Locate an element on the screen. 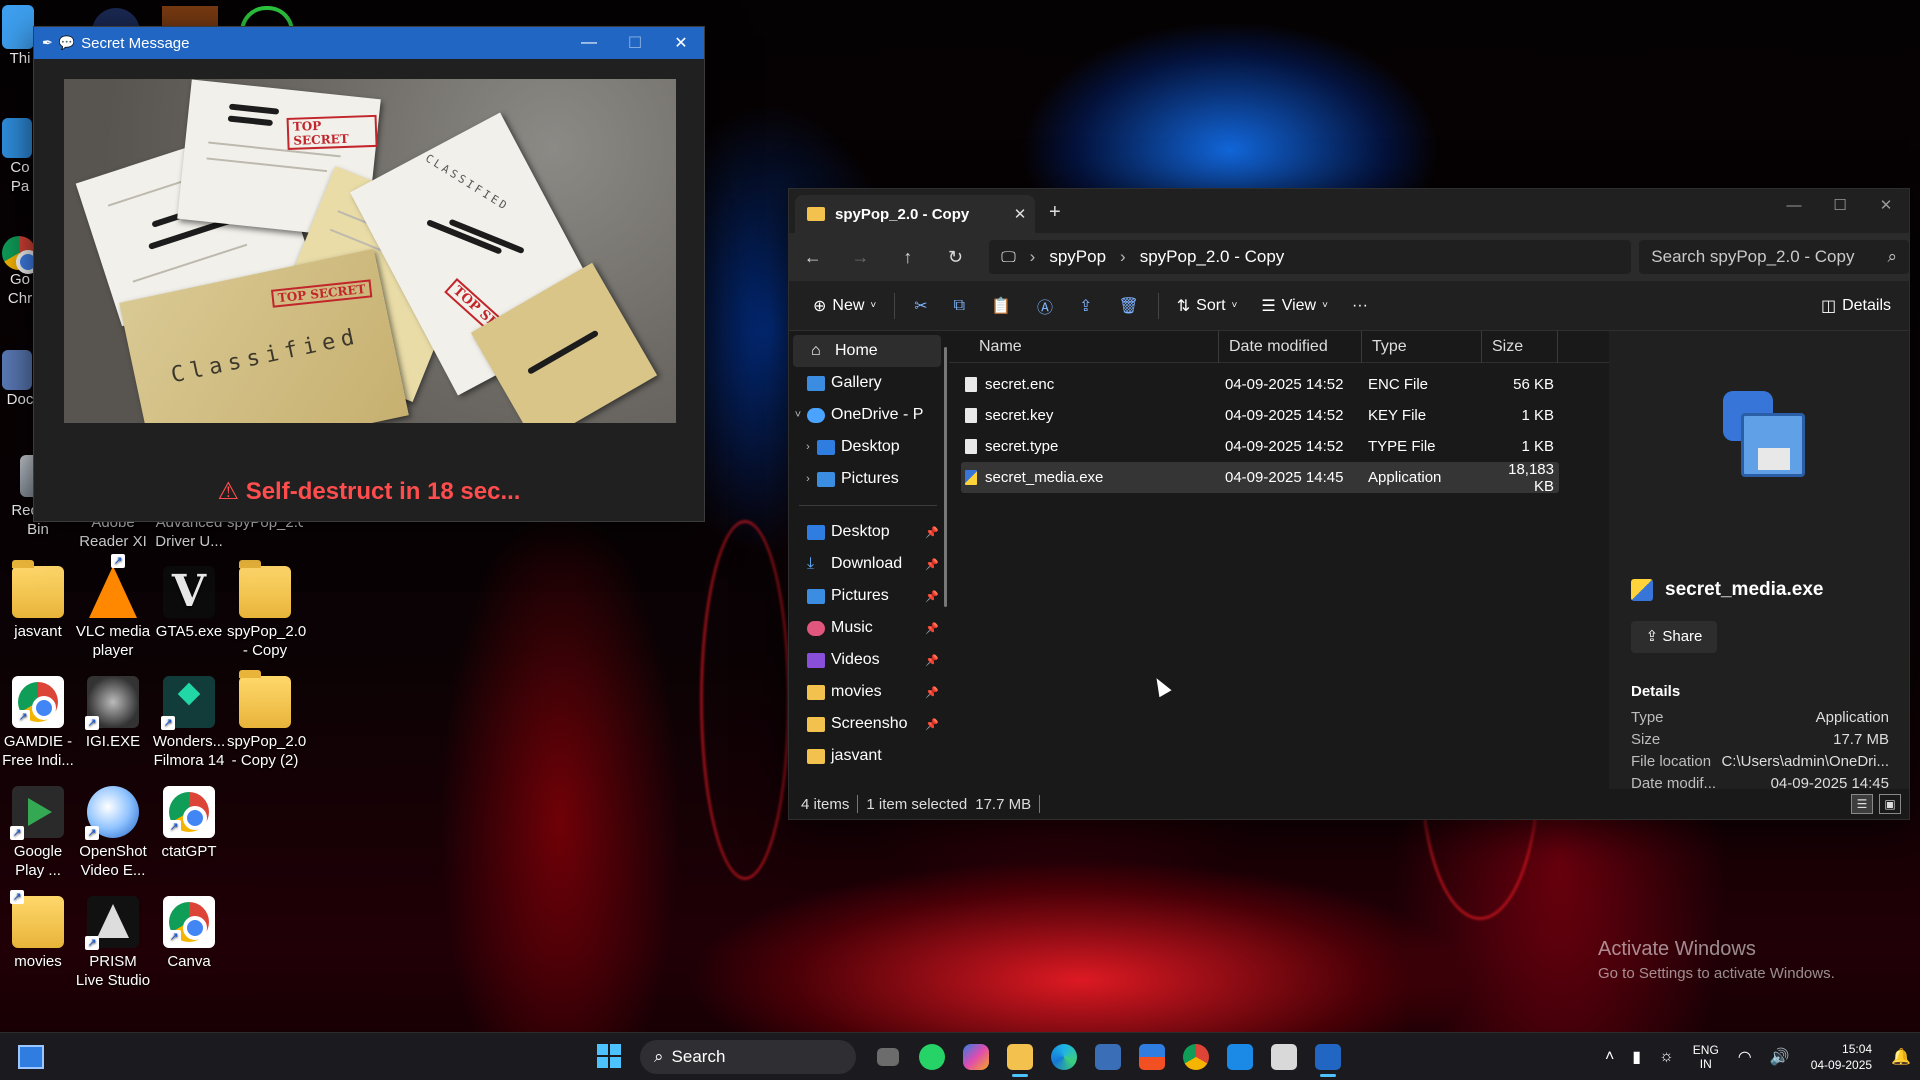 The width and height of the screenshot is (1920, 1080). clock: 15:04 04-09-2025 is located at coordinates (1840, 1057).